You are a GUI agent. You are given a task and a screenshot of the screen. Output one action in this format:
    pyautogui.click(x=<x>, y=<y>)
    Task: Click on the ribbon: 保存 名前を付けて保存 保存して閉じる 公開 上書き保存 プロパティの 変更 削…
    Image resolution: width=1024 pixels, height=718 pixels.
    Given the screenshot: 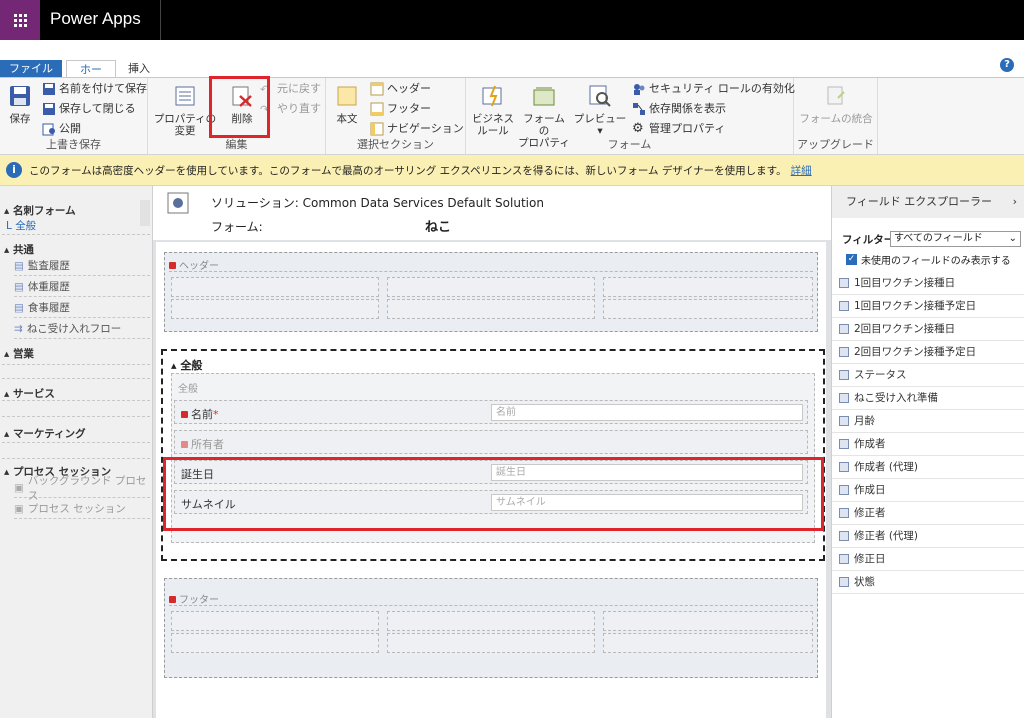 What is the action you would take?
    pyautogui.click(x=512, y=116)
    